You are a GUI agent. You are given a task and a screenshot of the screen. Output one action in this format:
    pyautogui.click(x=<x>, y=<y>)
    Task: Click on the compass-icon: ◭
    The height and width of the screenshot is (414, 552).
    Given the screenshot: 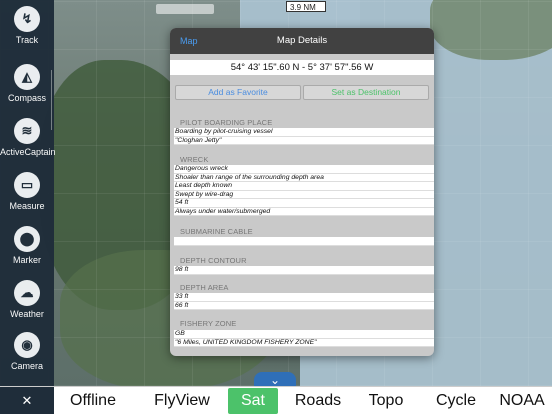 What is the action you would take?
    pyautogui.click(x=27, y=77)
    